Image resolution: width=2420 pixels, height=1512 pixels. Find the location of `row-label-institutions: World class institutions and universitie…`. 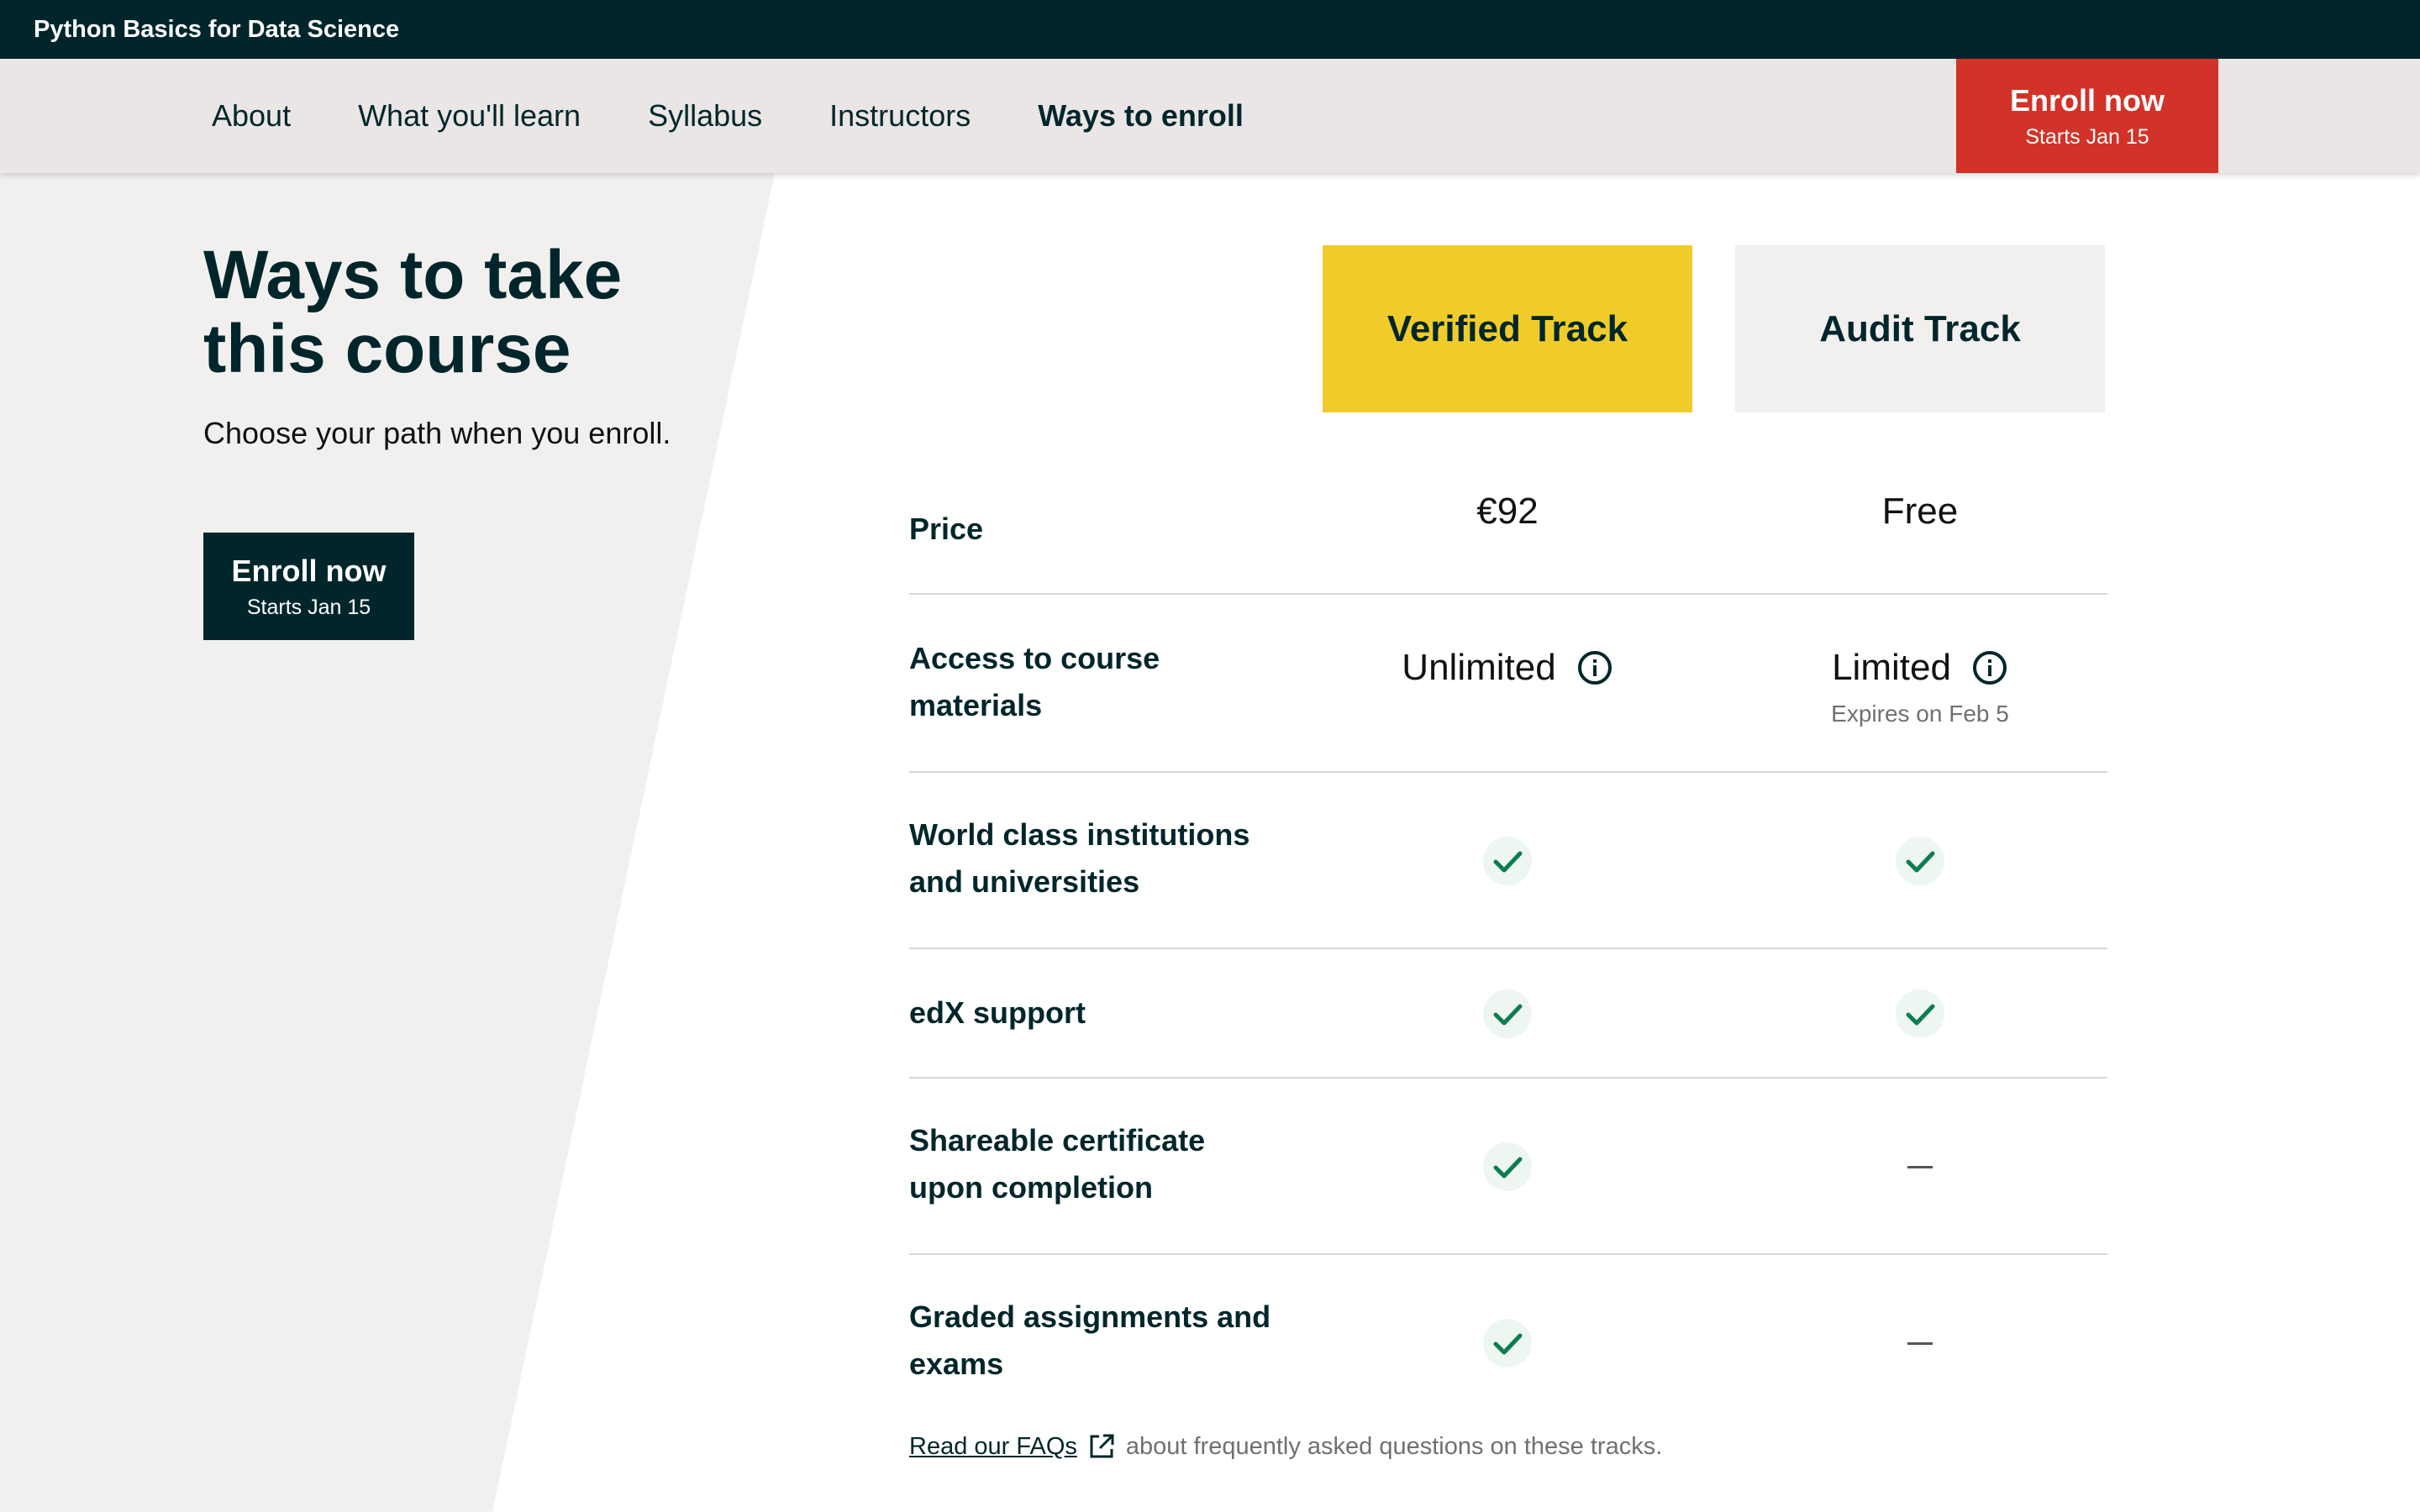

row-label-institutions: World class institutions and universitie… is located at coordinates (1103, 858).